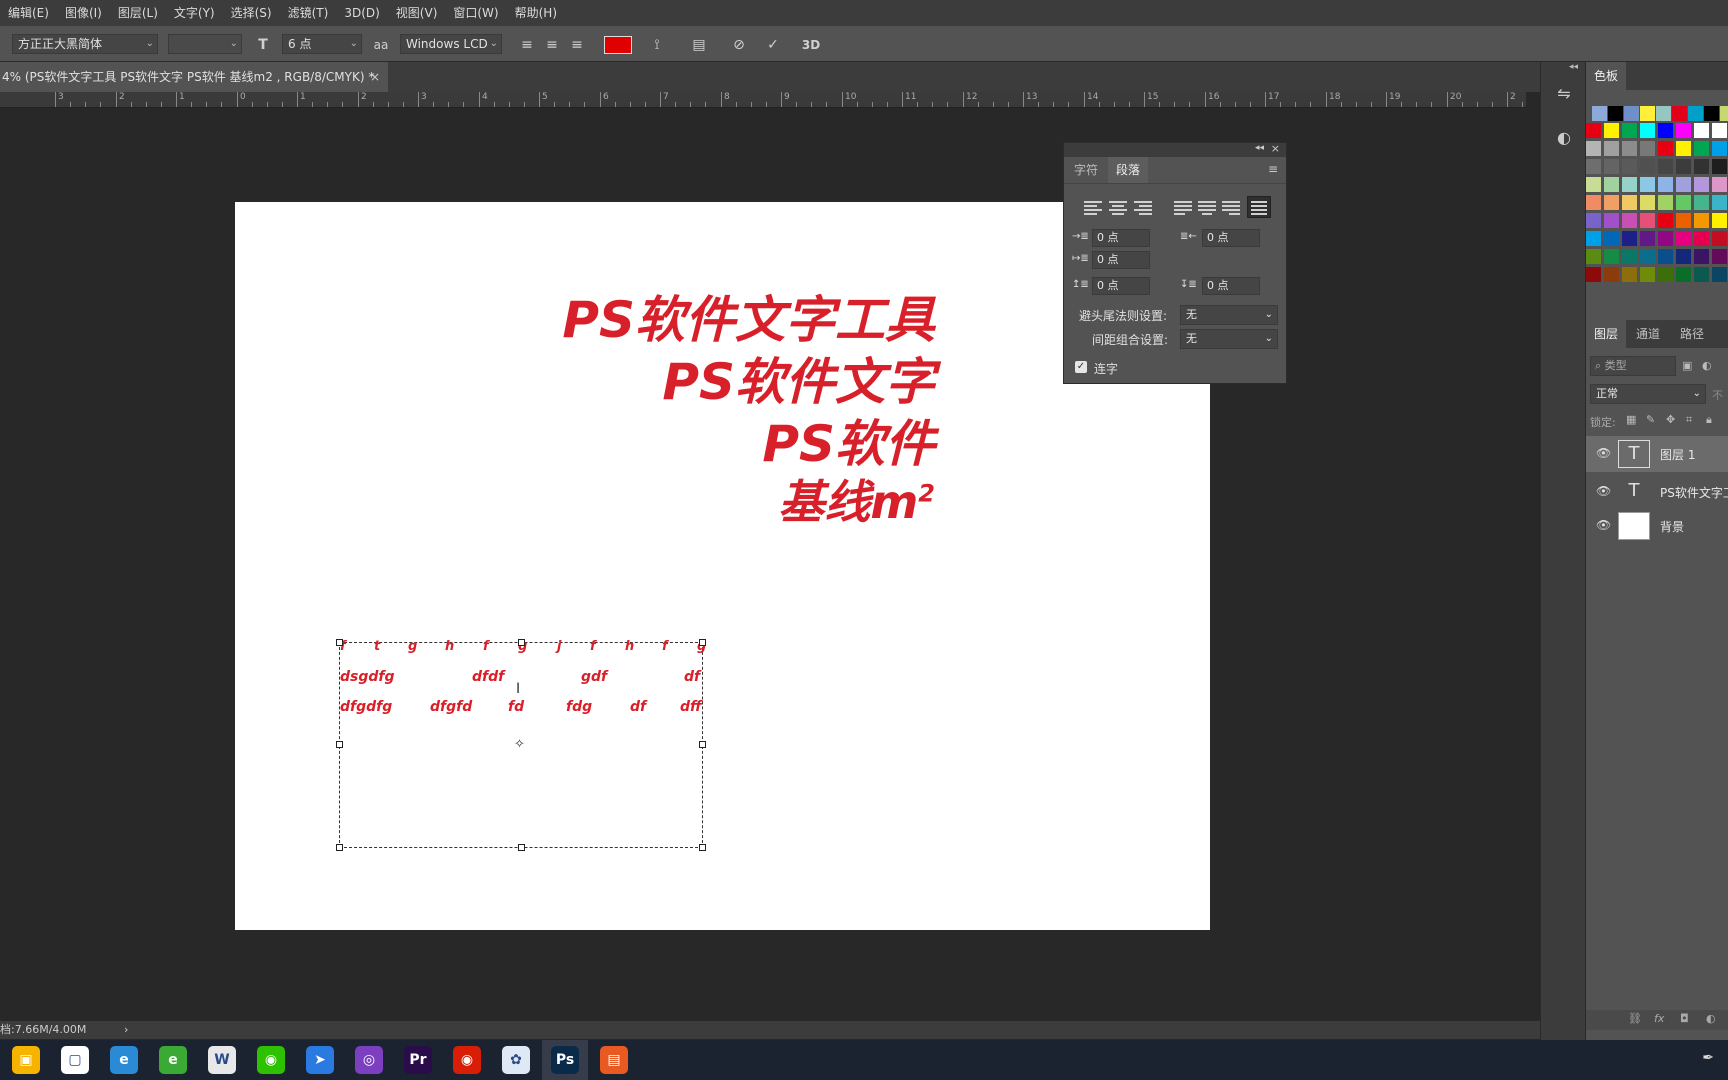 The height and width of the screenshot is (1080, 1728). What do you see at coordinates (1657, 454) in the screenshot?
I see `layer-row: 👁︎ T 图层 1` at bounding box center [1657, 454].